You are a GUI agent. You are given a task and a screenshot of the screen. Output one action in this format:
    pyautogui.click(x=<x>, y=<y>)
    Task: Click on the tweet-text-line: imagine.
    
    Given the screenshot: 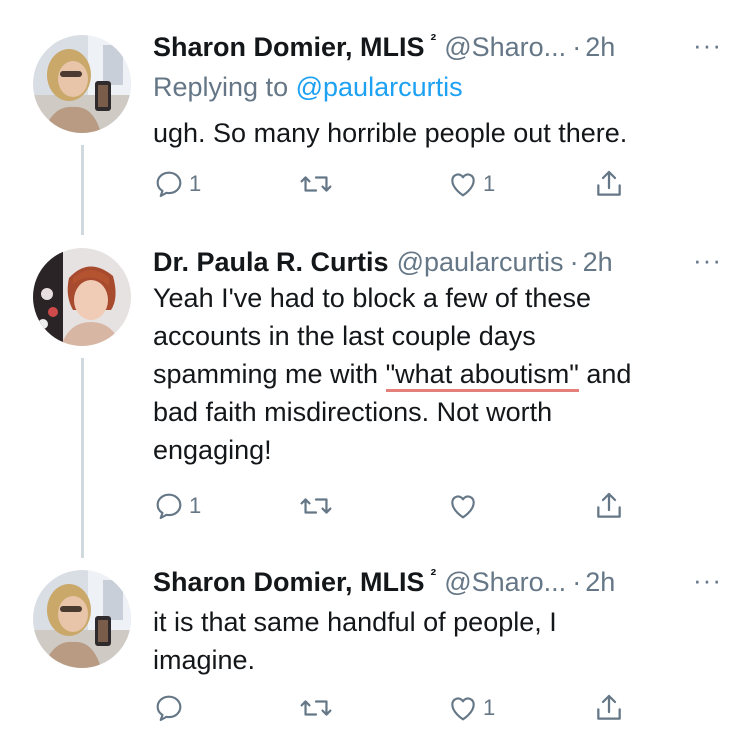 What is the action you would take?
    pyautogui.click(x=204, y=660)
    